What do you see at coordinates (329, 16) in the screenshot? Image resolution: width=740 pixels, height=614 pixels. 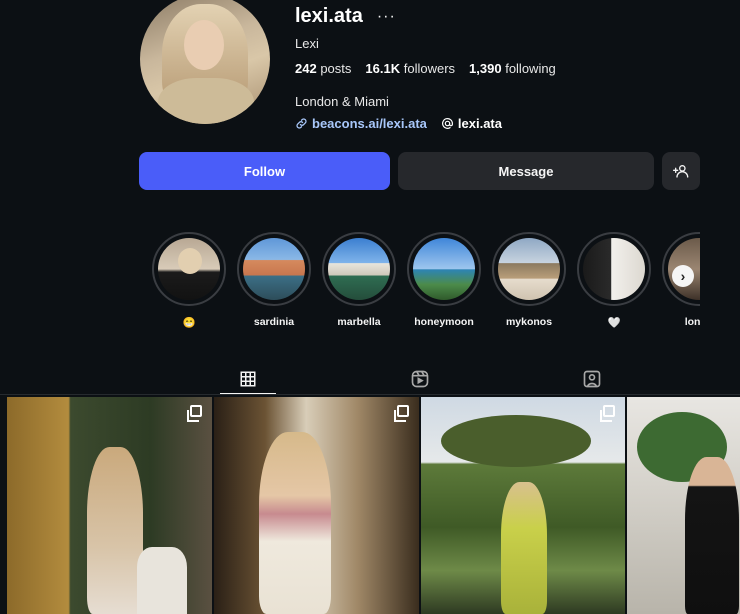 I see `username: lexi.ata` at bounding box center [329, 16].